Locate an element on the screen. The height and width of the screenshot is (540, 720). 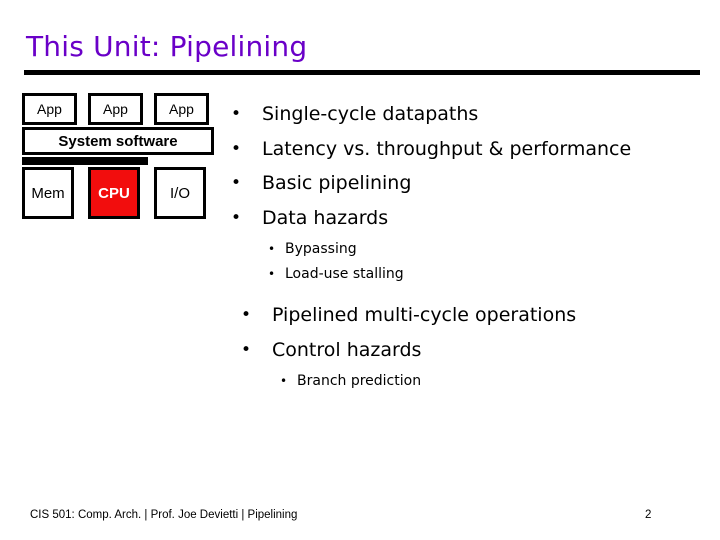
list-item: • Pipelined multi-cycle operations is located at coordinates (466, 318).